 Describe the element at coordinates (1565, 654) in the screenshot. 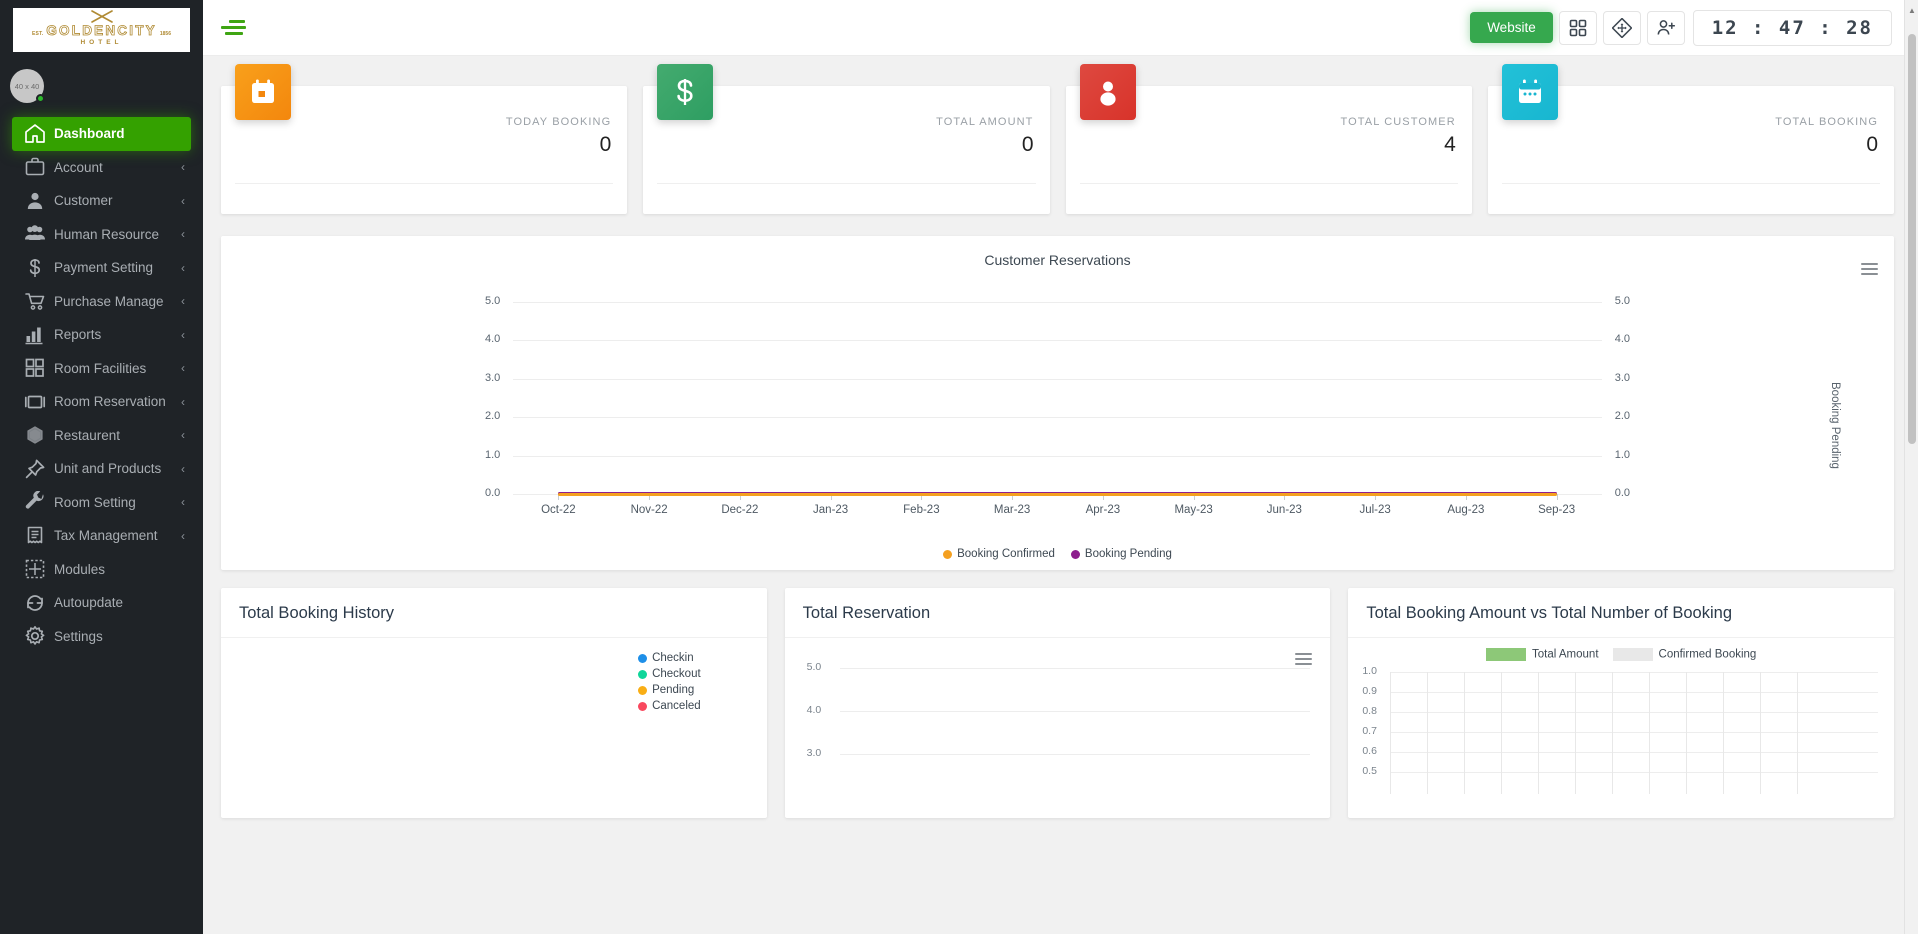

I see `legend-label: Total Amount` at that location.